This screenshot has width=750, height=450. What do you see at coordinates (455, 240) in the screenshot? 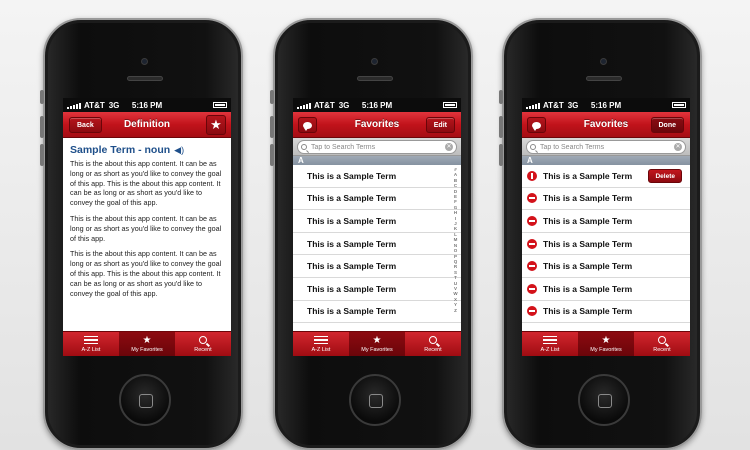
I see `alphabet-index: # A B C D E F G H I J K L M N O P Q R S T U V W X Y Z` at bounding box center [455, 240].